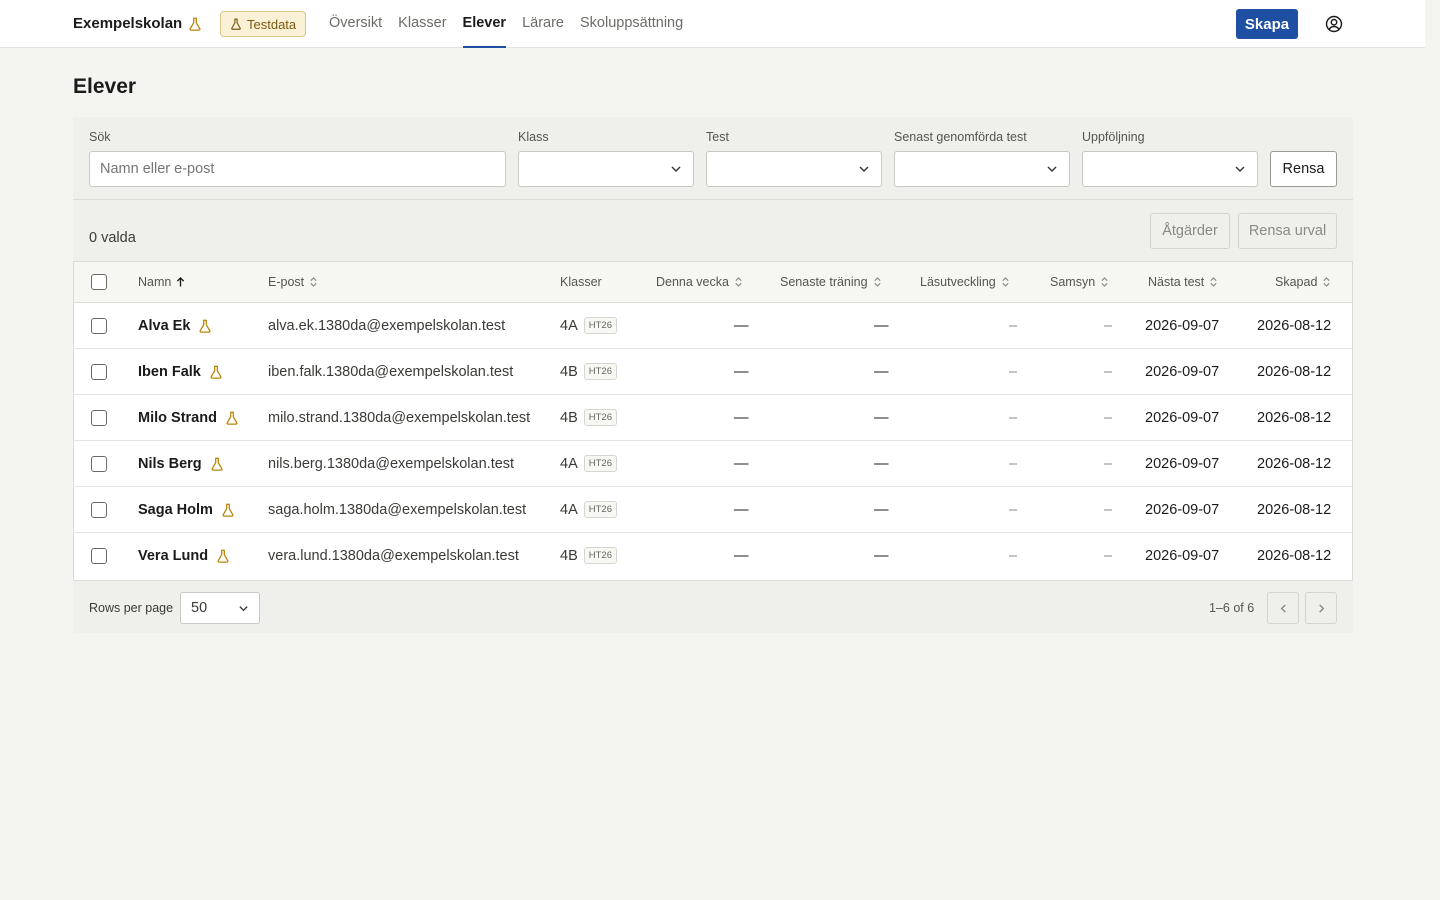 The image size is (1440, 900). I want to click on followup-filter-label: Uppföljning, so click(1113, 137).